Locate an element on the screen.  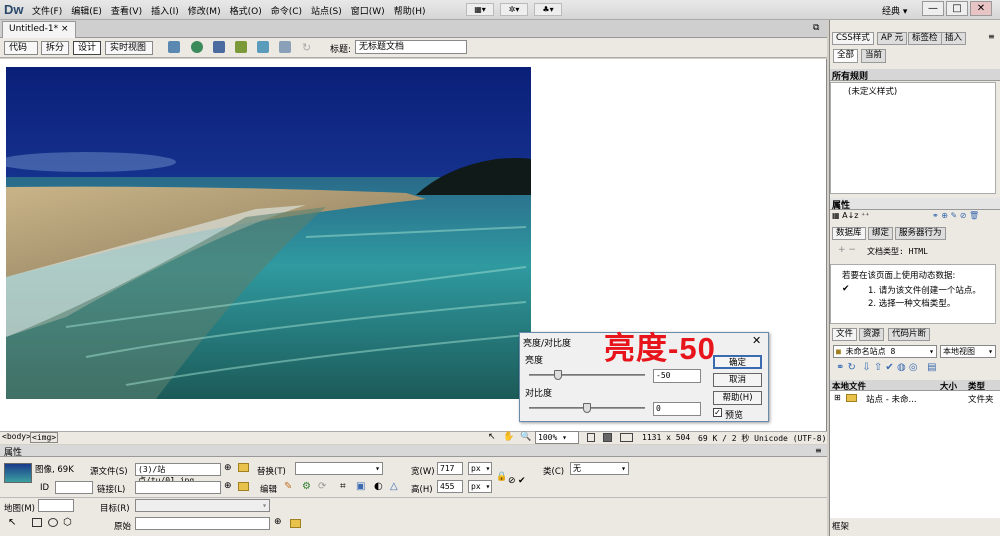
menu-modify: 修改(M) is located at coordinates (204, 11).